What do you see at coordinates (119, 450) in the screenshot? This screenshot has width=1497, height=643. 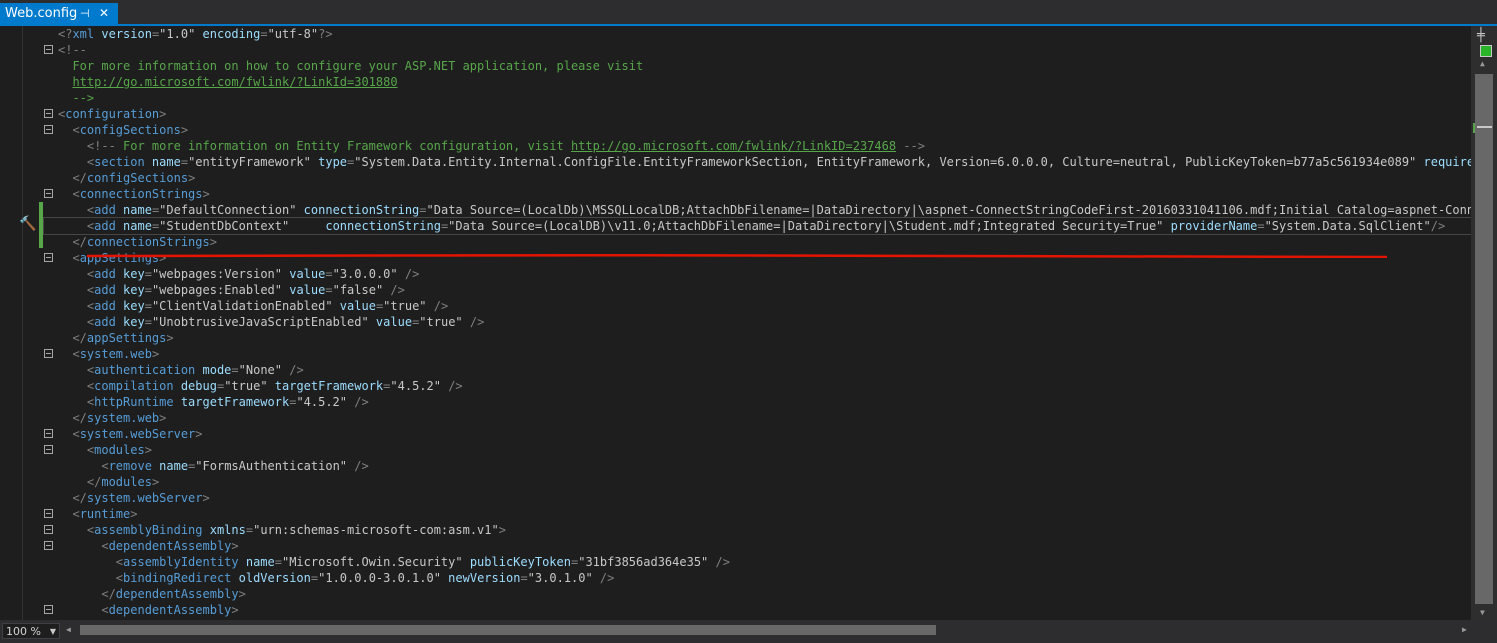 I see `code-token: modules` at bounding box center [119, 450].